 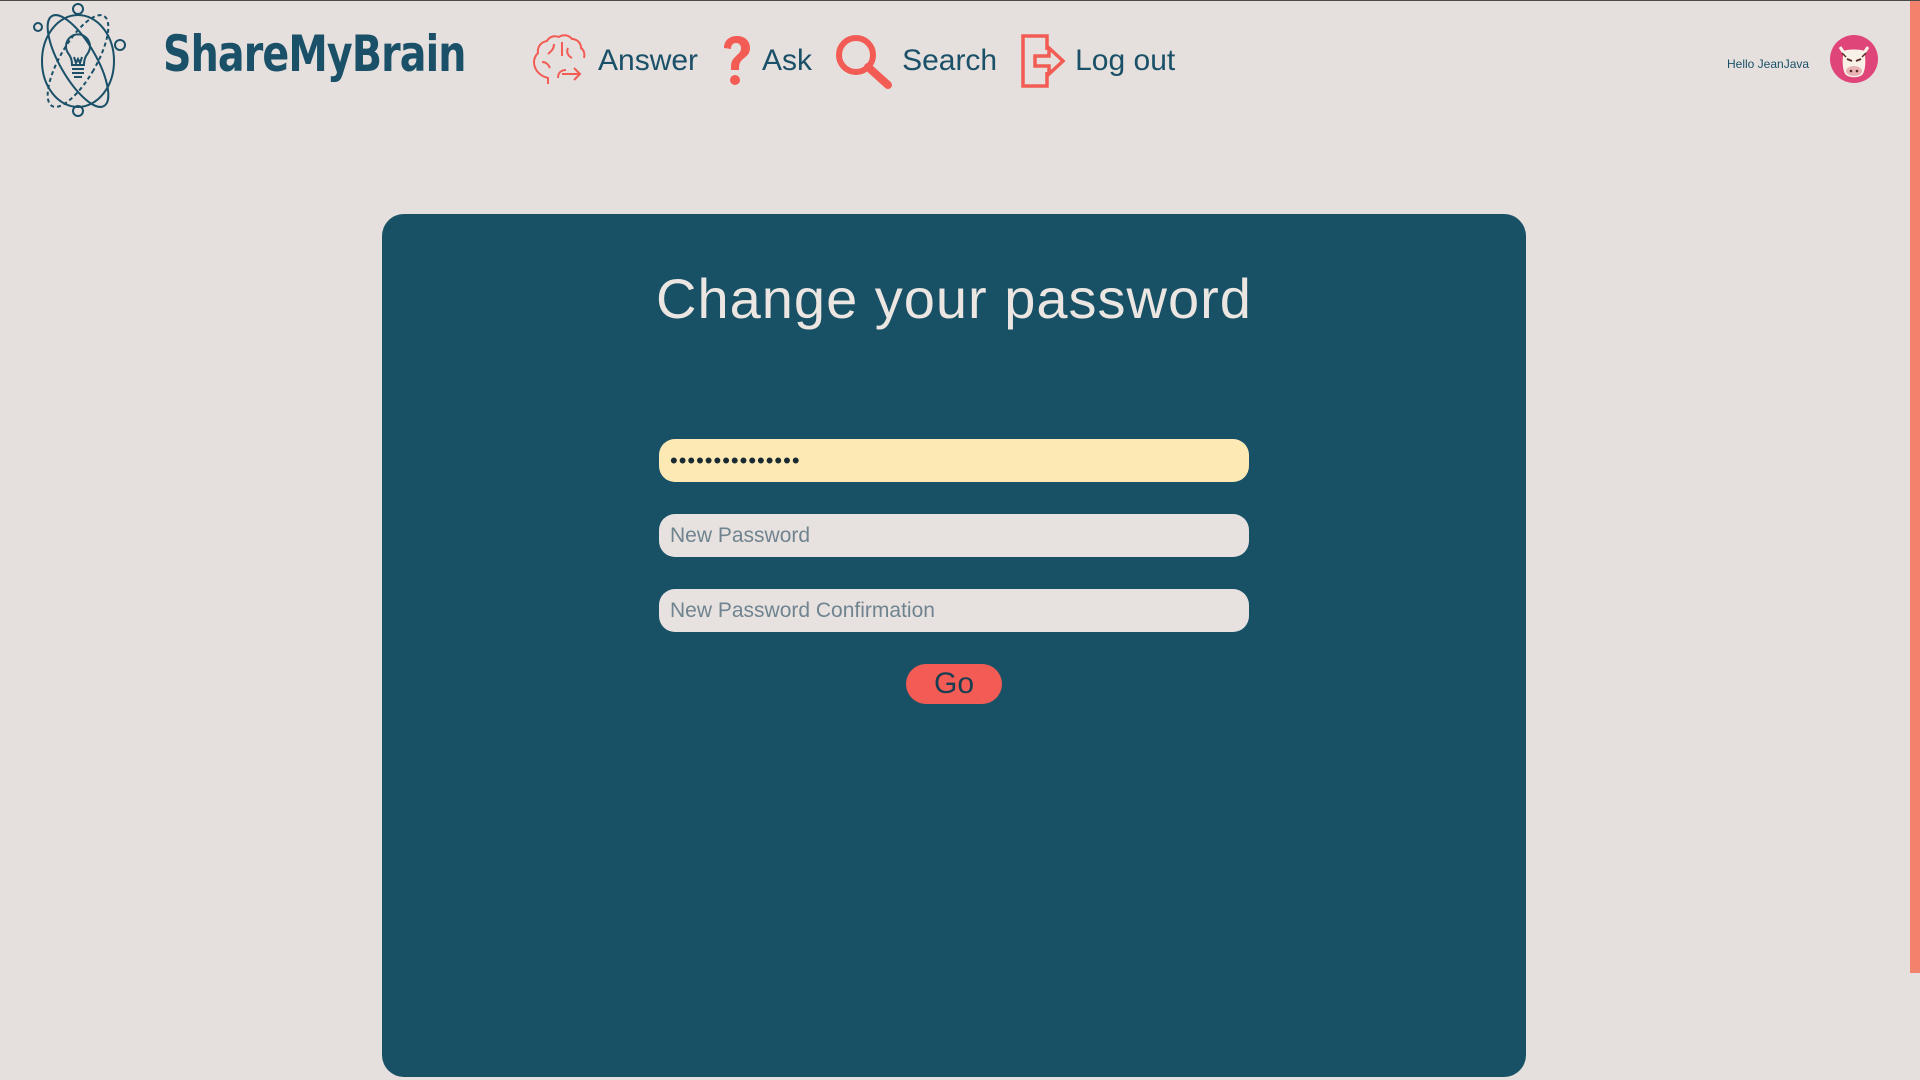 I want to click on nav-logout: Log out, so click(x=1097, y=61).